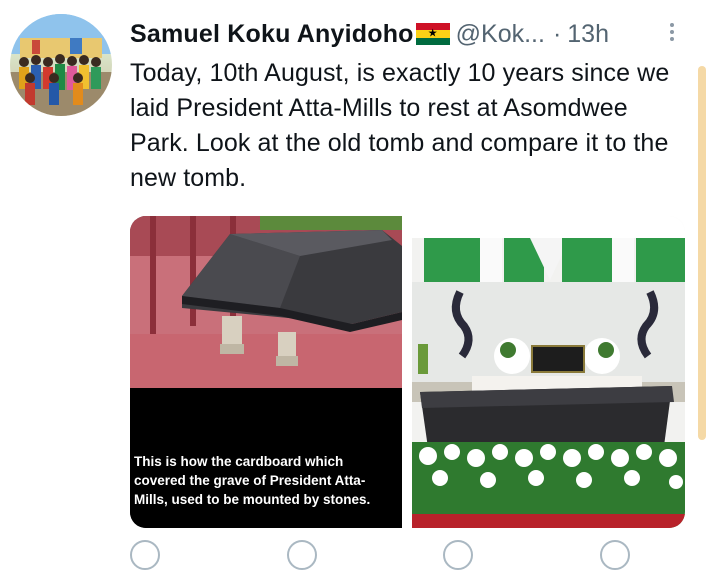 This screenshot has width=706, height=570. What do you see at coordinates (145, 555) in the screenshot?
I see `reply-icon` at bounding box center [145, 555].